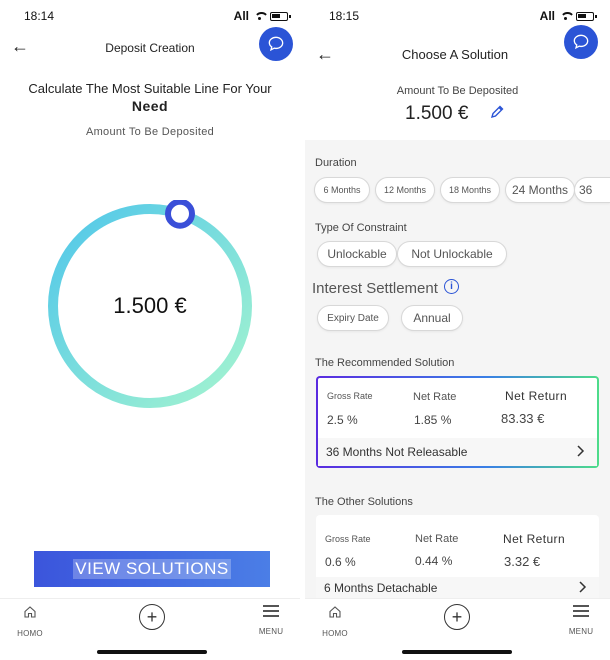 The image size is (610, 660). I want to click on view-solutions-label: VIEW SOLUTIONS, so click(152, 569).